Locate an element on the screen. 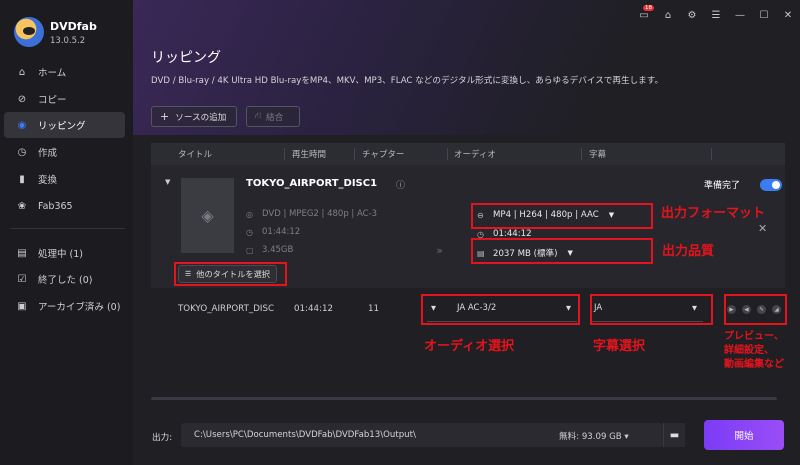 Image resolution: width=800 pixels, height=465 pixels. free-space: 無料: 93.09 GB ▾ is located at coordinates (594, 436).